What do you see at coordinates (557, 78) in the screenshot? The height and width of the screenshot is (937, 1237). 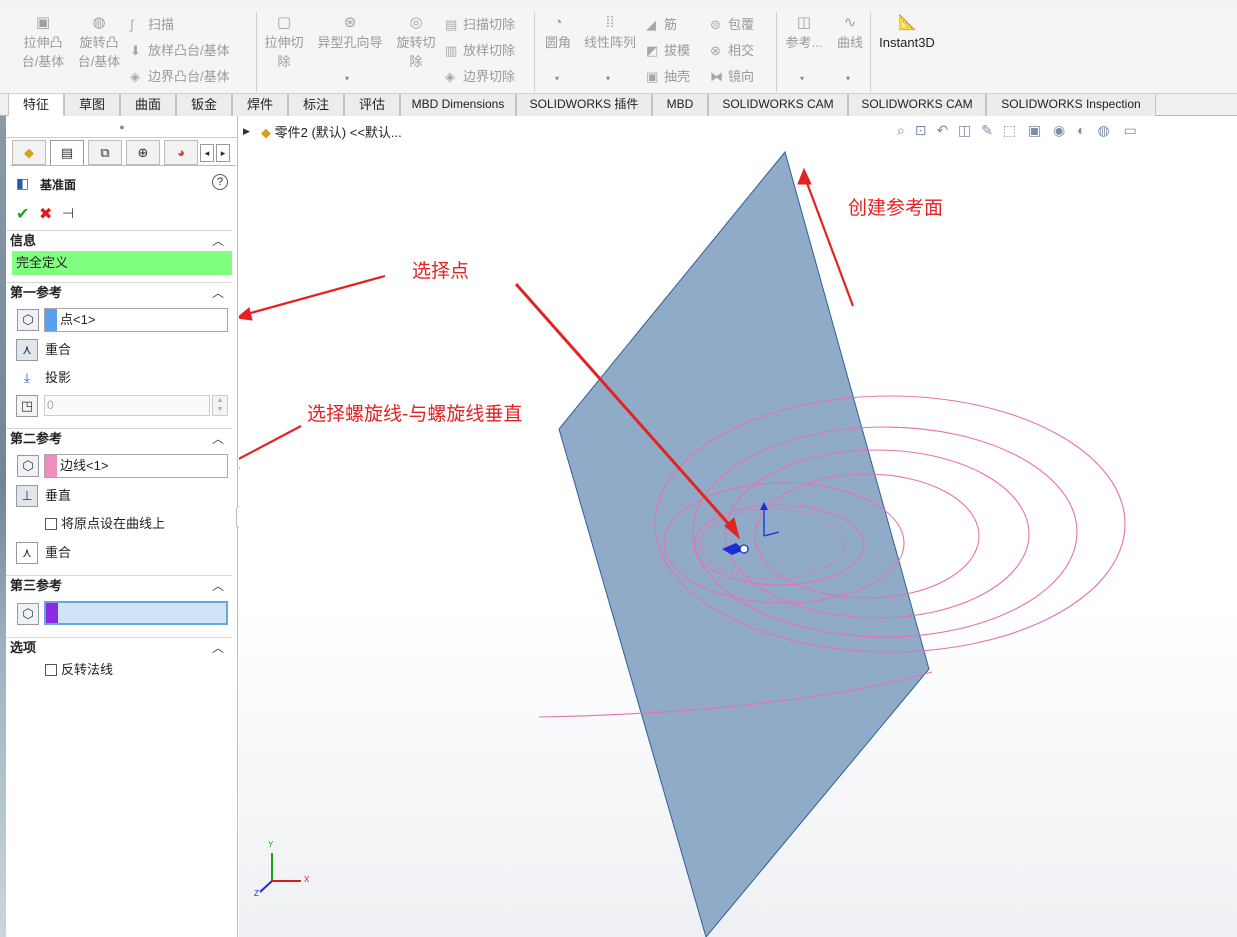 I see `fillet-dropdown: ▾` at bounding box center [557, 78].